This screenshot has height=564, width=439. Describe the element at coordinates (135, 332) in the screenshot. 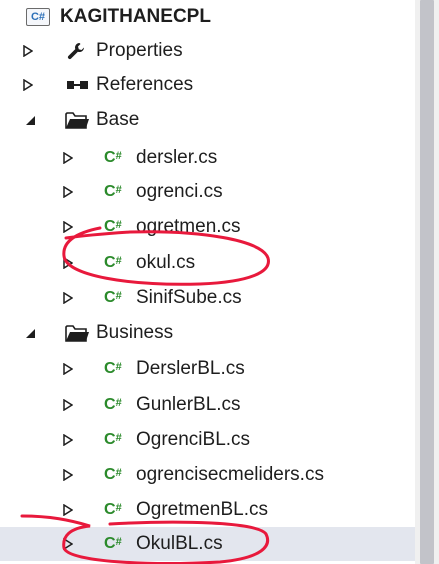

I see `tree-item-label: Business` at that location.